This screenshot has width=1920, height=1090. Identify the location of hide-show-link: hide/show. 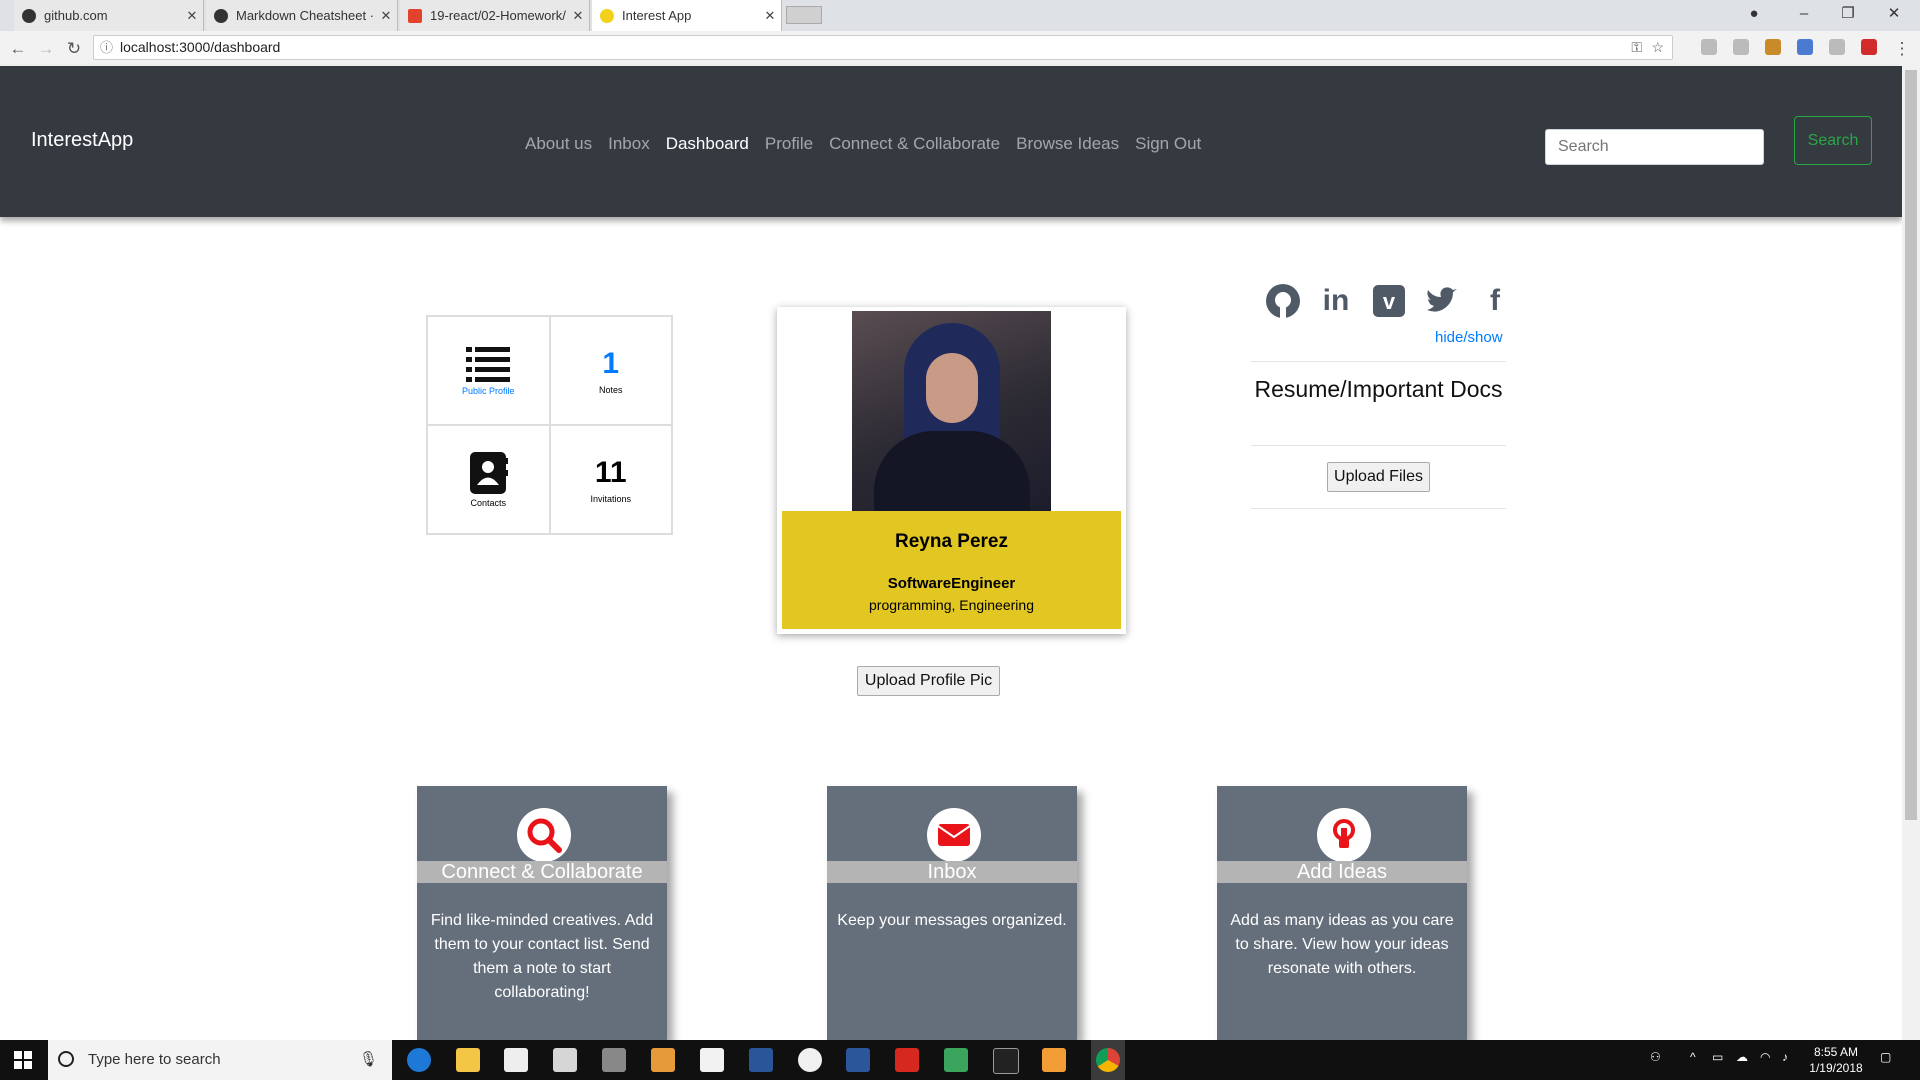
(1469, 337).